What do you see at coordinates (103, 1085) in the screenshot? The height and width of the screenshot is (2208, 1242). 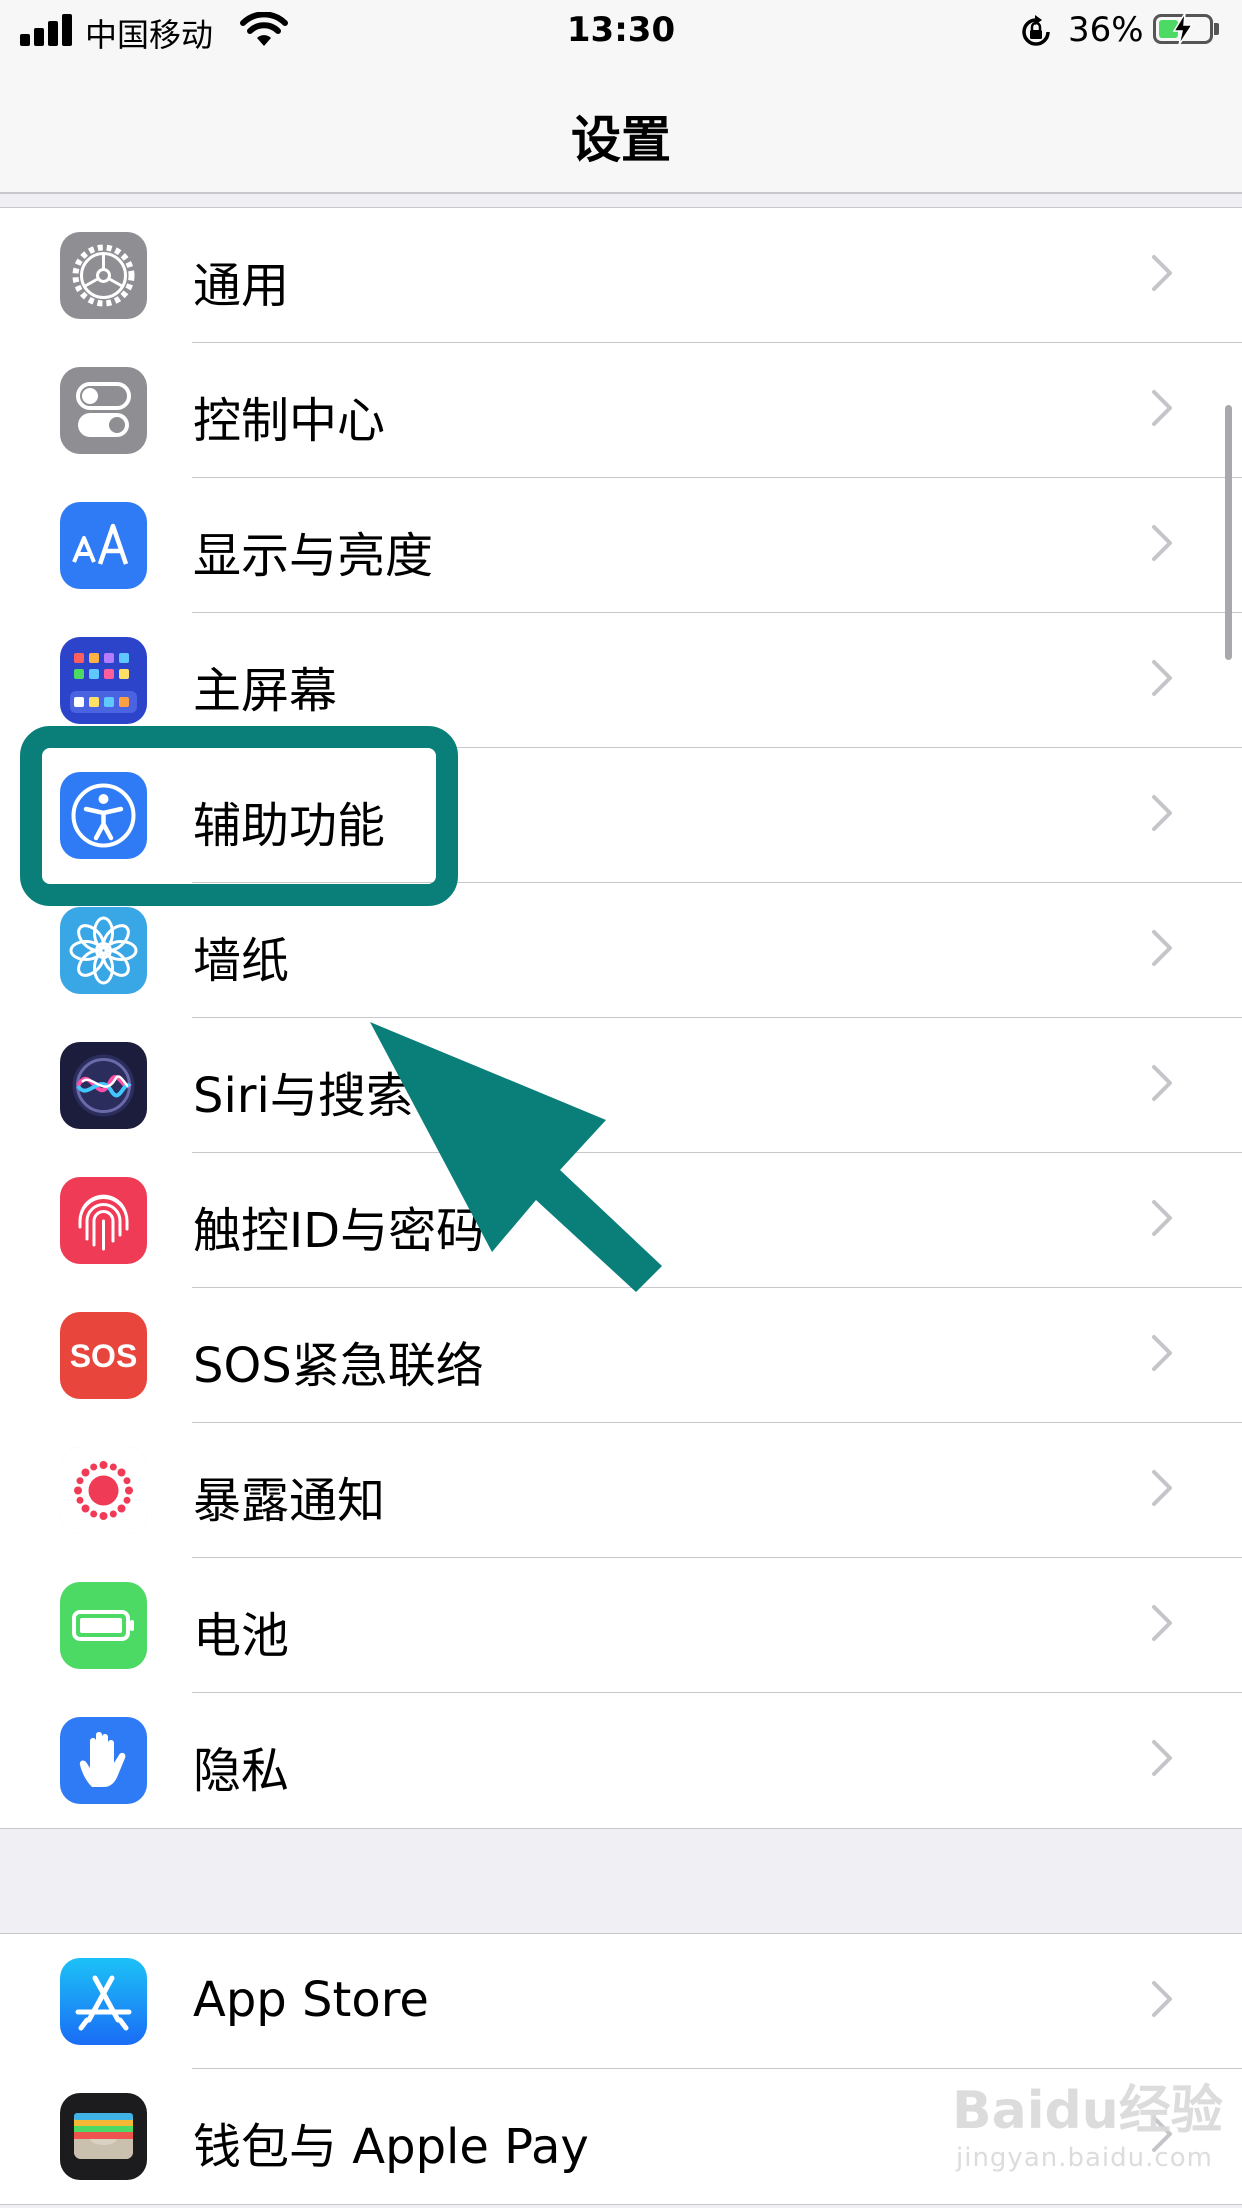 I see `siri-icon` at bounding box center [103, 1085].